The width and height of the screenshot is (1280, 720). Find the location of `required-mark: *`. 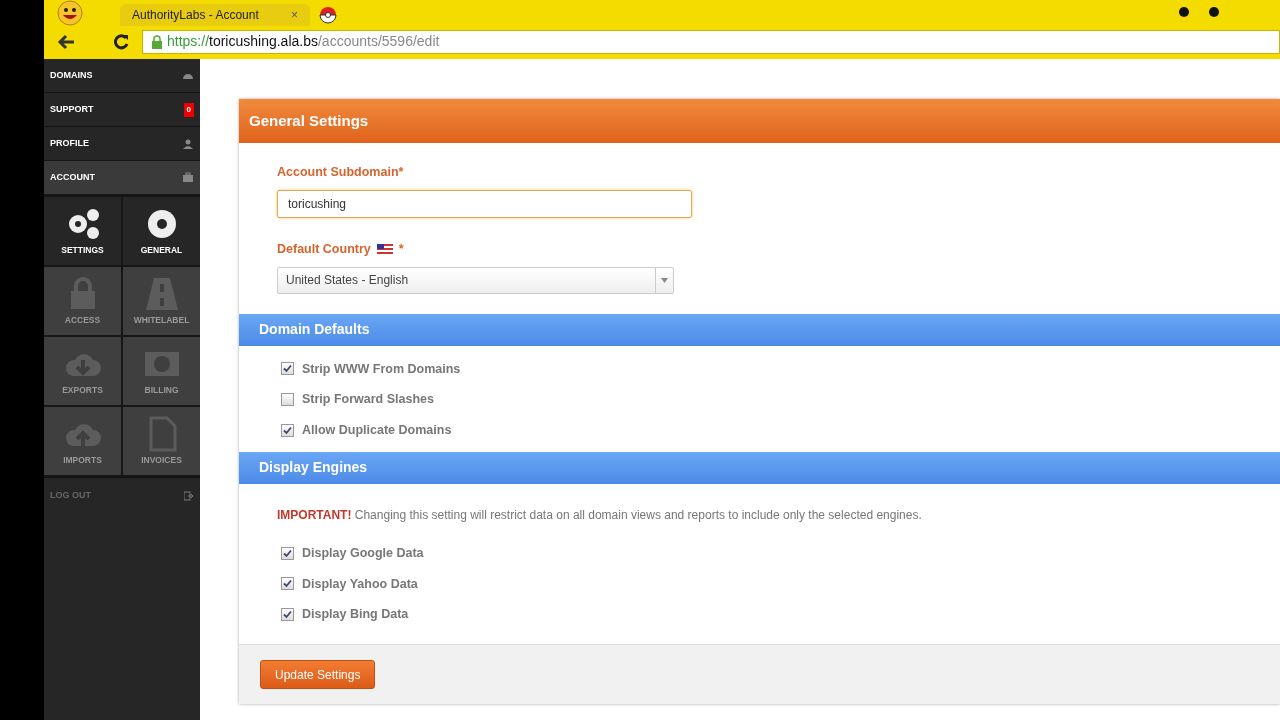

required-mark: * is located at coordinates (401, 249).